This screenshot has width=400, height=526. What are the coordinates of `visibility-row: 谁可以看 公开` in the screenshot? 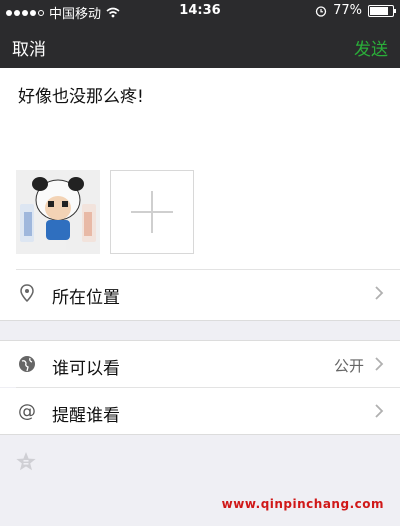 It's located at (200, 364).